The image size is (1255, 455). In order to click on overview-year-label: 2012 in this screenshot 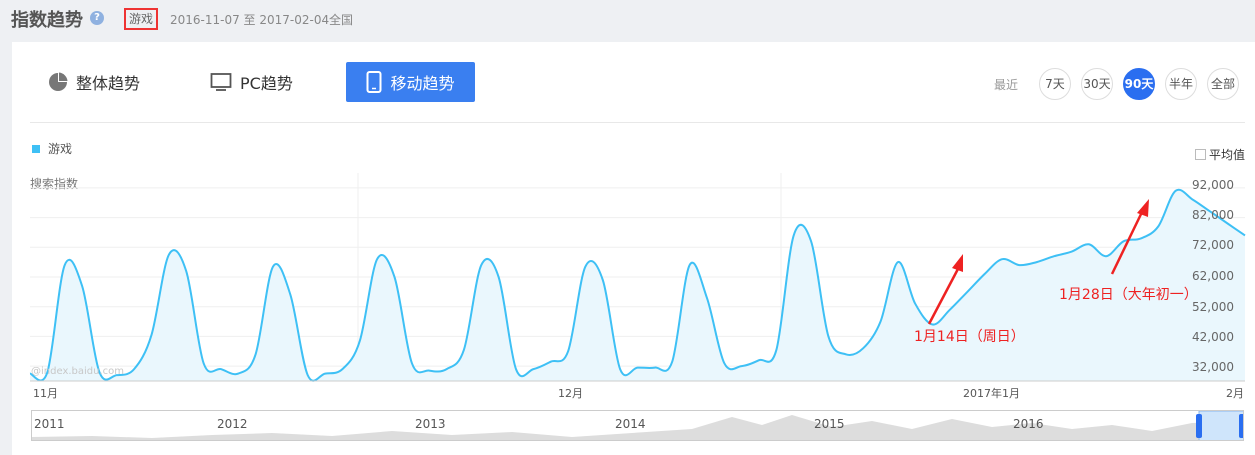, I will do `click(232, 424)`.